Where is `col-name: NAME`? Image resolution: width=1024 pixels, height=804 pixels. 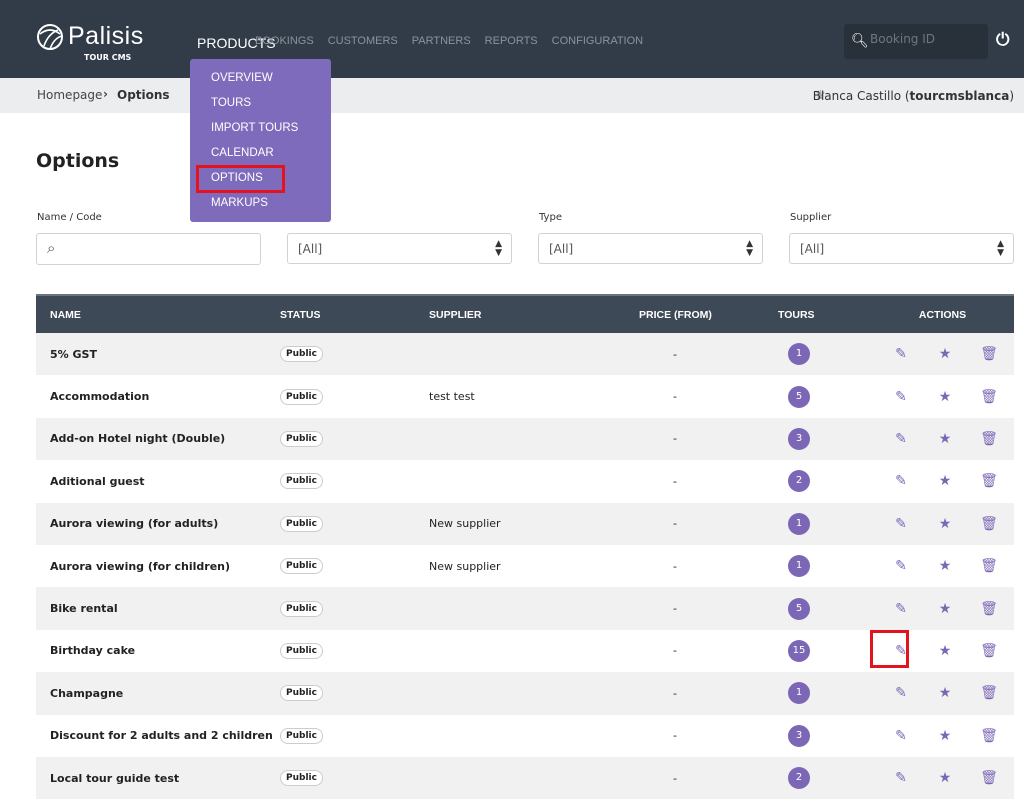 col-name: NAME is located at coordinates (158, 313).